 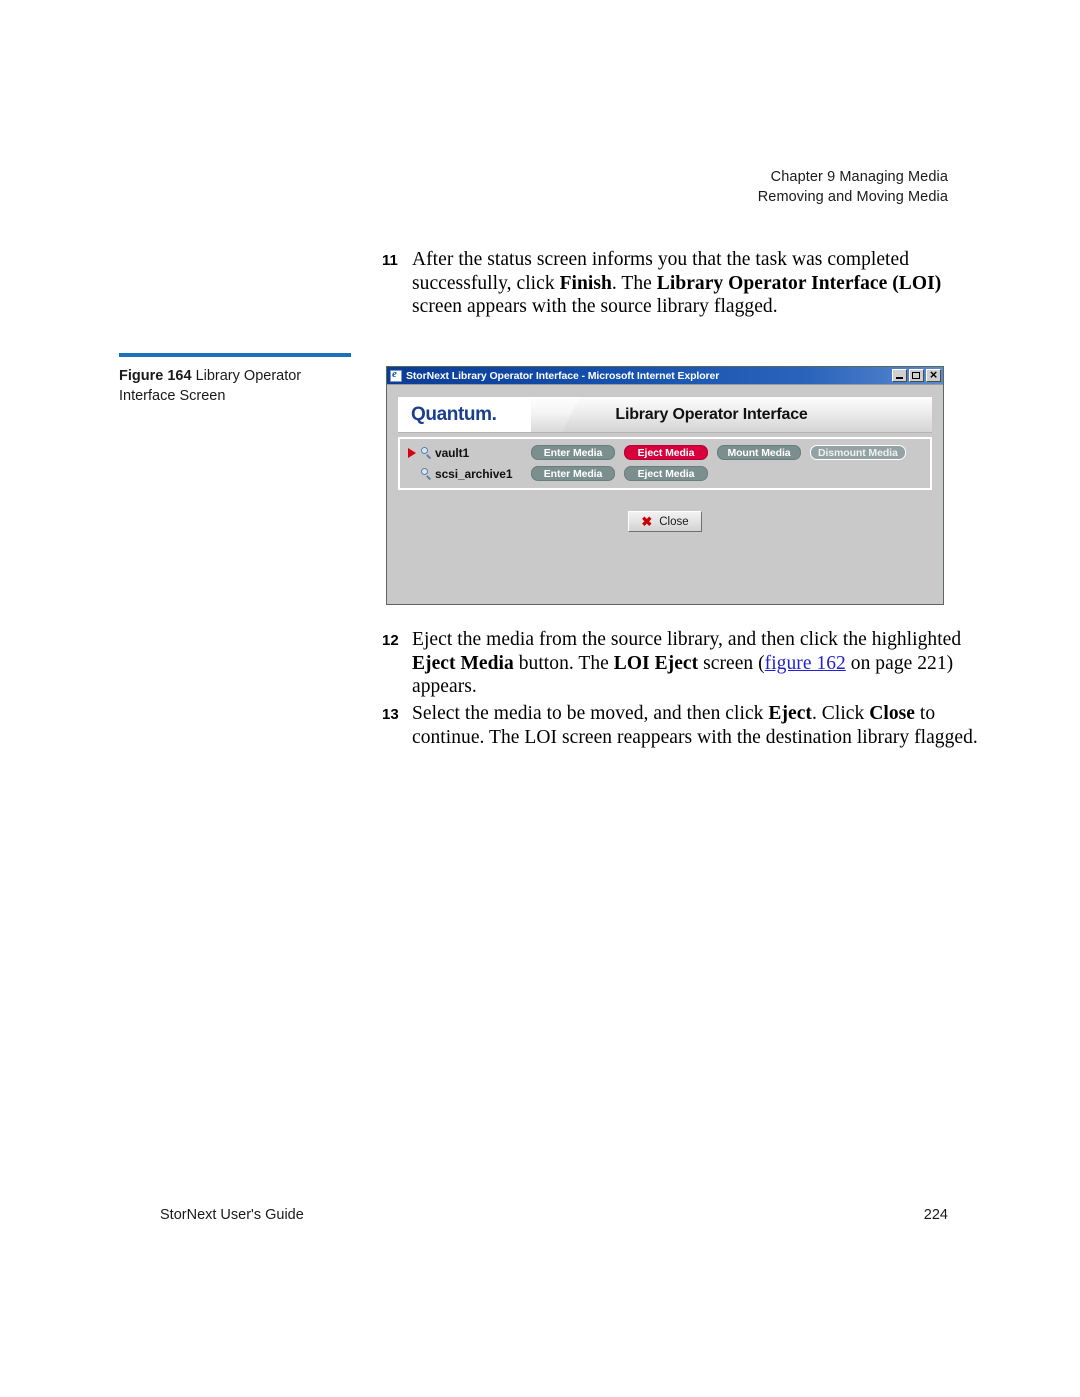 What do you see at coordinates (892, 713) in the screenshot?
I see `emphasis-text: Close` at bounding box center [892, 713].